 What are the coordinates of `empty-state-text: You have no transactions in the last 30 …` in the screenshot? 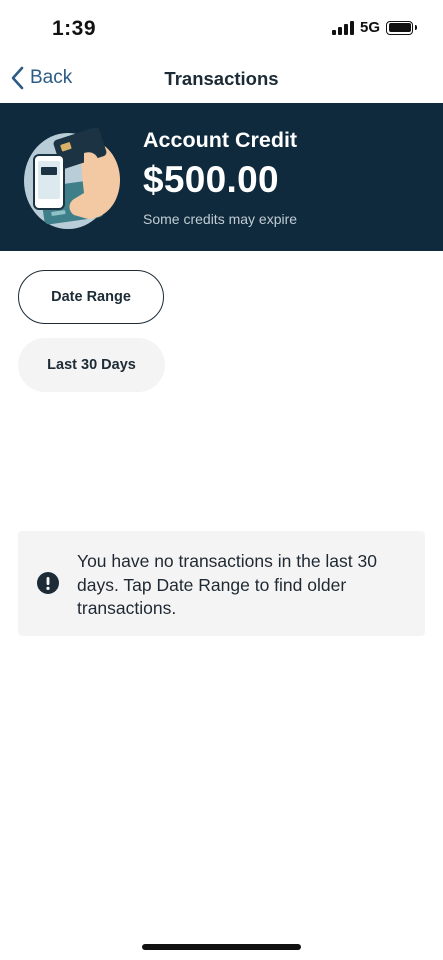 It's located at (227, 584).